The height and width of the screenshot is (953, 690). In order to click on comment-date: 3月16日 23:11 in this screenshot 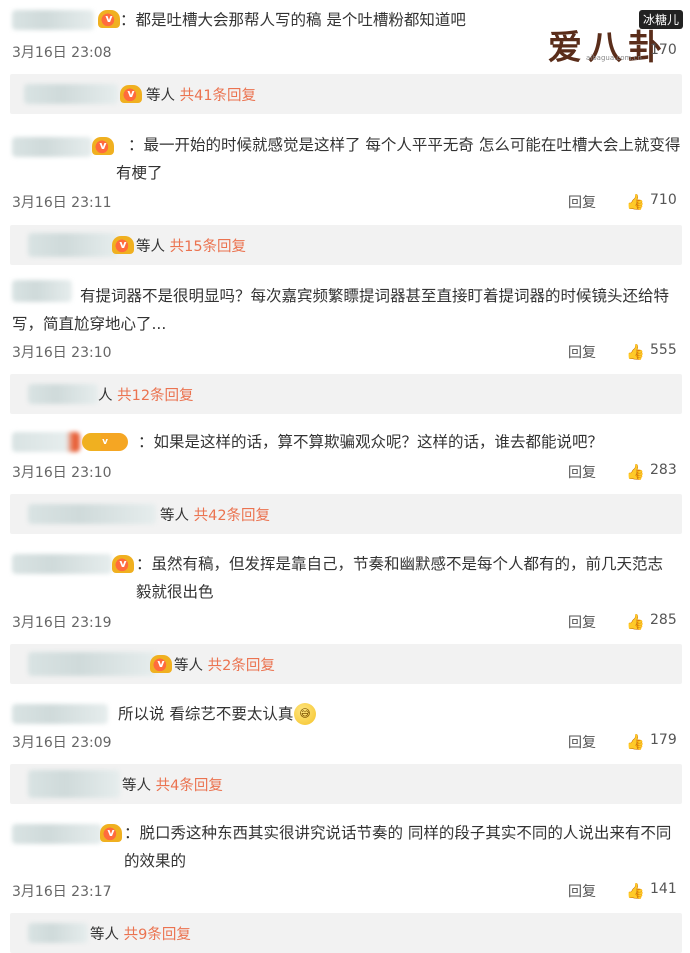, I will do `click(62, 203)`.